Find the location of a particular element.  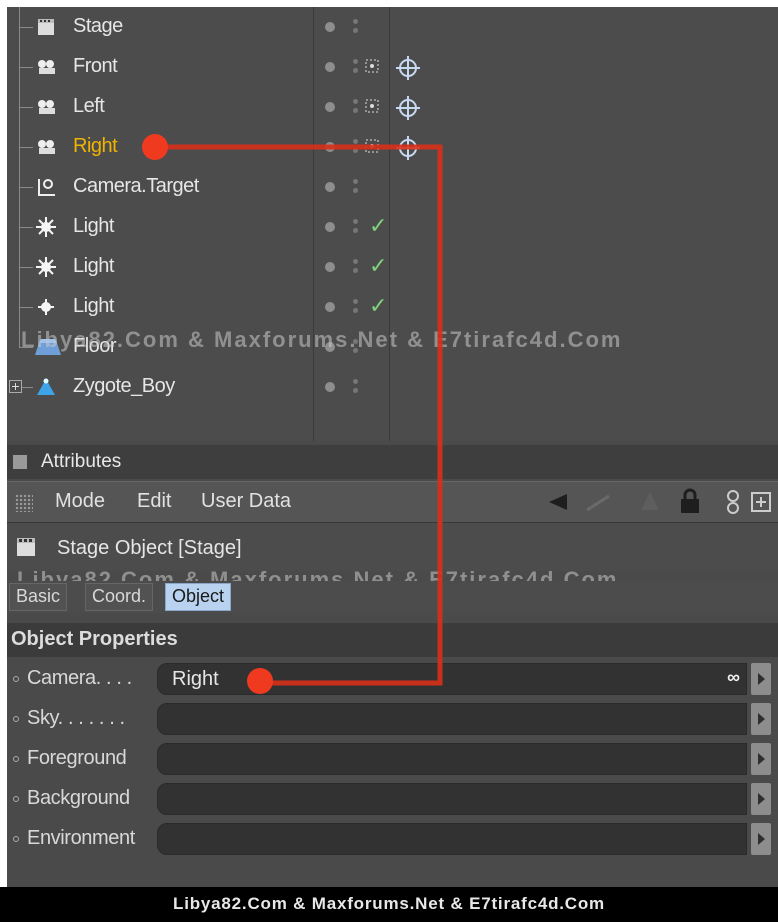

menu-mode: Mode is located at coordinates (80, 501).